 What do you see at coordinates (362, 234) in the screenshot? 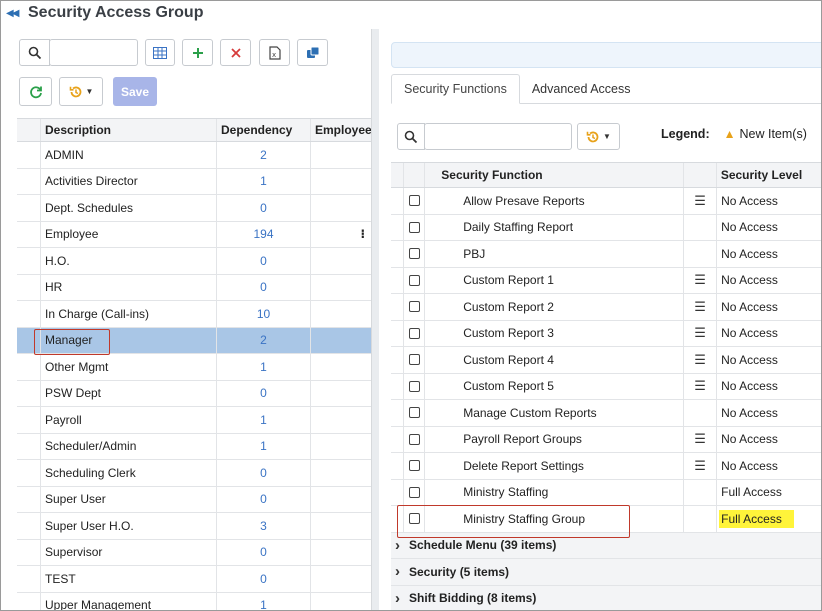
I see `people-icon: ⁝` at bounding box center [362, 234].